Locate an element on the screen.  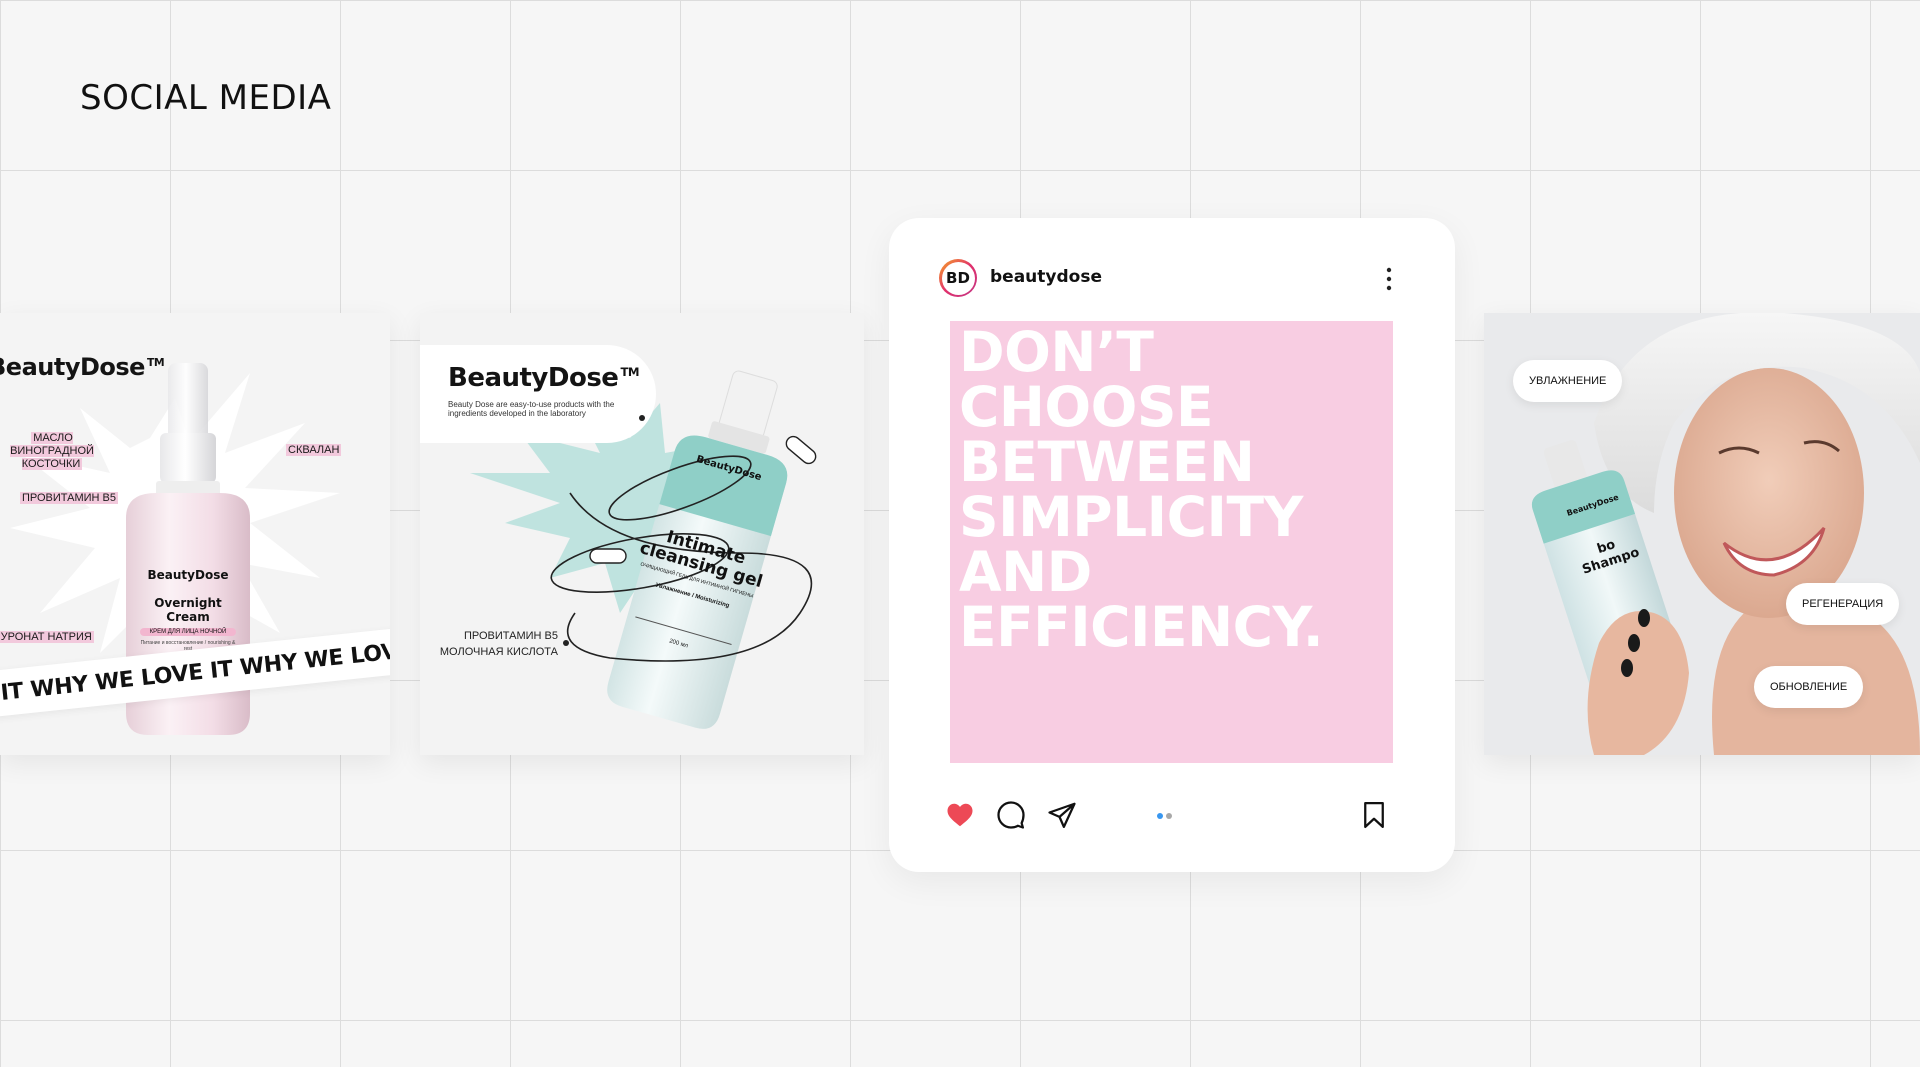
benefit-label: ОБНОВЛЕНИЕ is located at coordinates (1809, 687).